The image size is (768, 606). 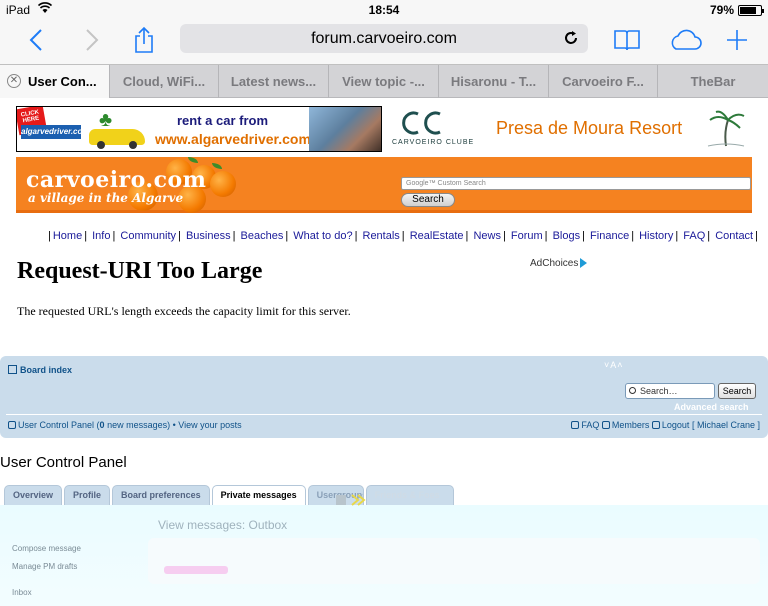 I want to click on google-search-input: Google™ Custom Search, so click(x=576, y=183).